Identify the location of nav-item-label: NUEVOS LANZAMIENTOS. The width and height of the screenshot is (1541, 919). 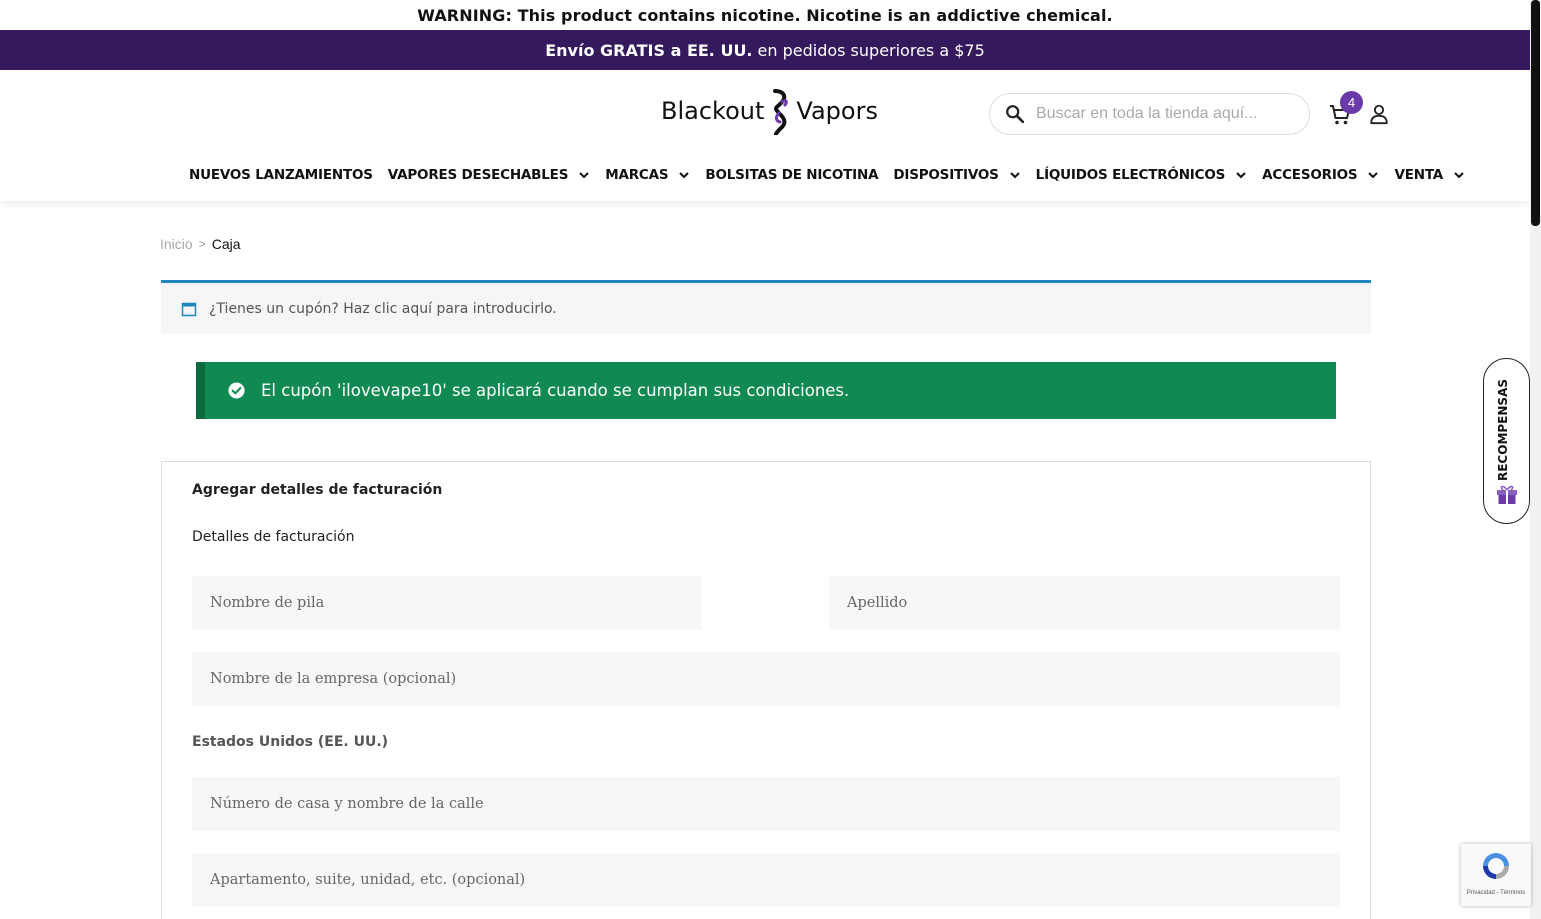
(281, 175).